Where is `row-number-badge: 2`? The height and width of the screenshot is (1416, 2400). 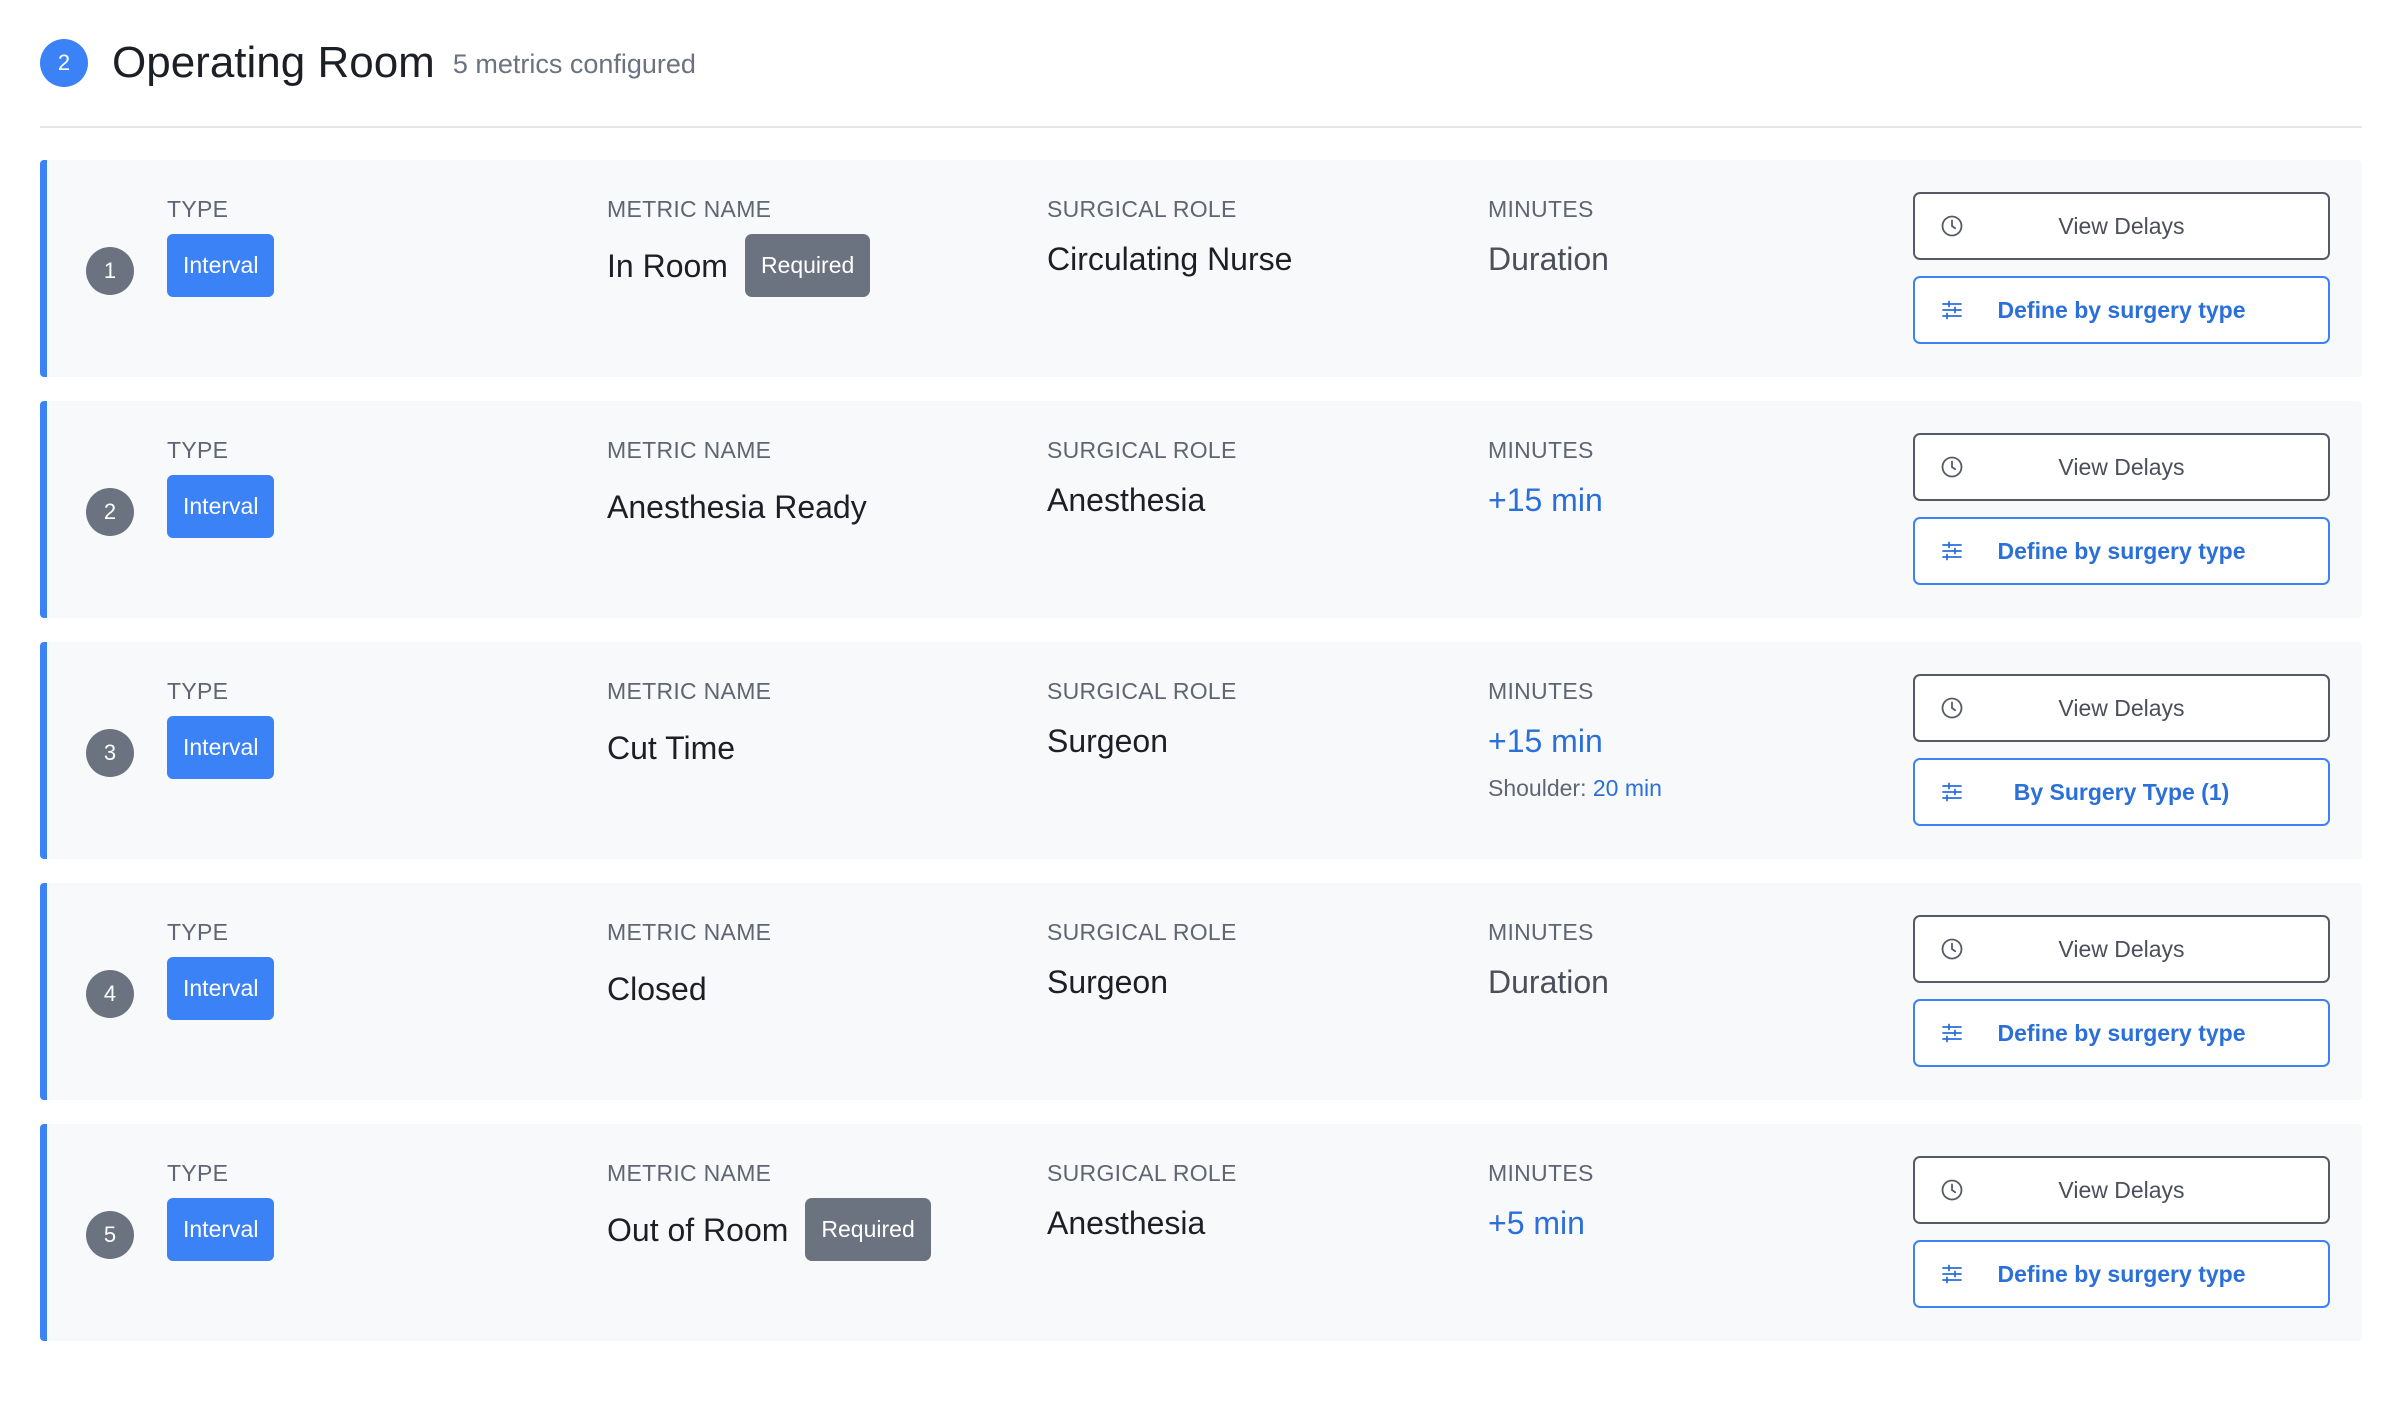
row-number-badge: 2 is located at coordinates (110, 512).